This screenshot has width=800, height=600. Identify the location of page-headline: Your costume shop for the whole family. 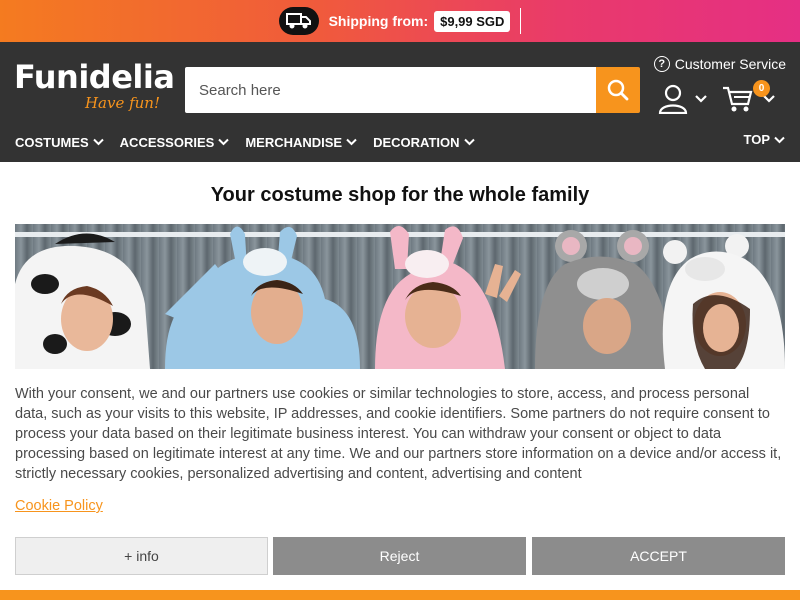
(400, 195).